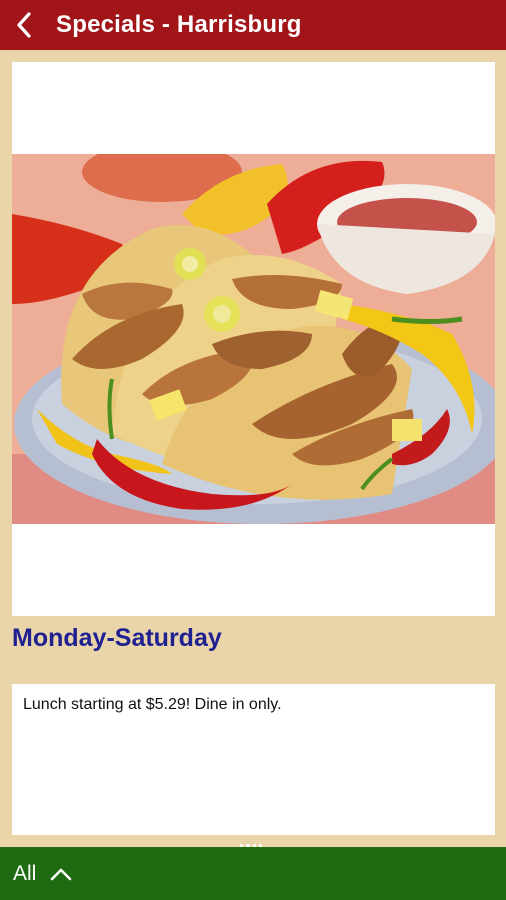 The height and width of the screenshot is (900, 506). Describe the element at coordinates (253, 873) in the screenshot. I see `bottom-filter-bar: All` at that location.